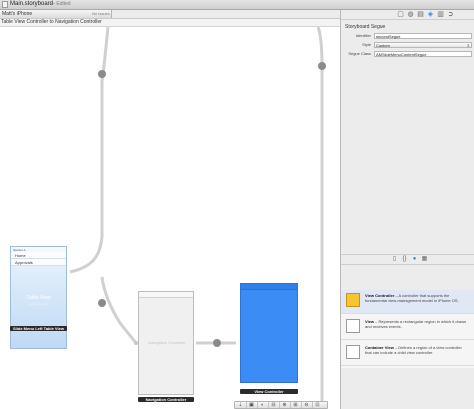 This screenshot has width=474, height=409. Describe the element at coordinates (38, 304) in the screenshot. I see `table-view-subtitle: Static Content` at that location.